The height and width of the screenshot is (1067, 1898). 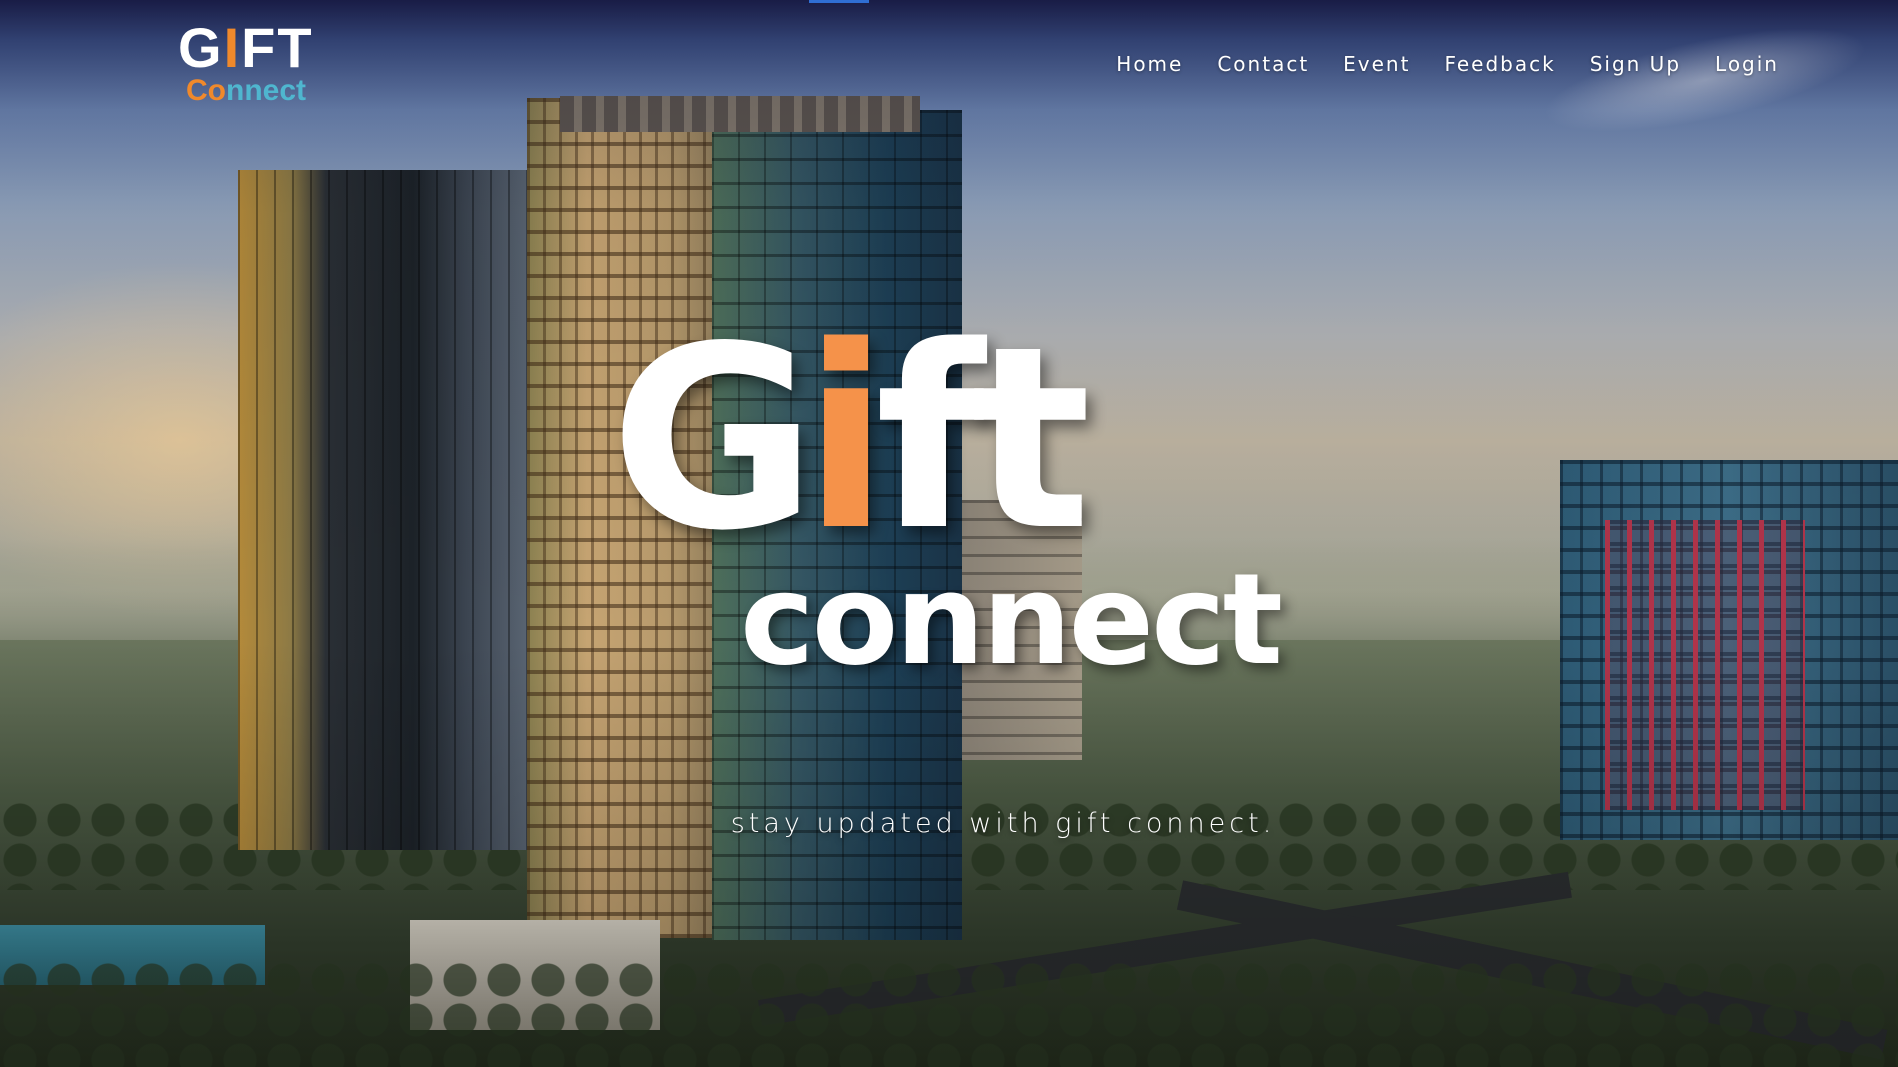 I want to click on logo-letters: FT, so click(x=277, y=47).